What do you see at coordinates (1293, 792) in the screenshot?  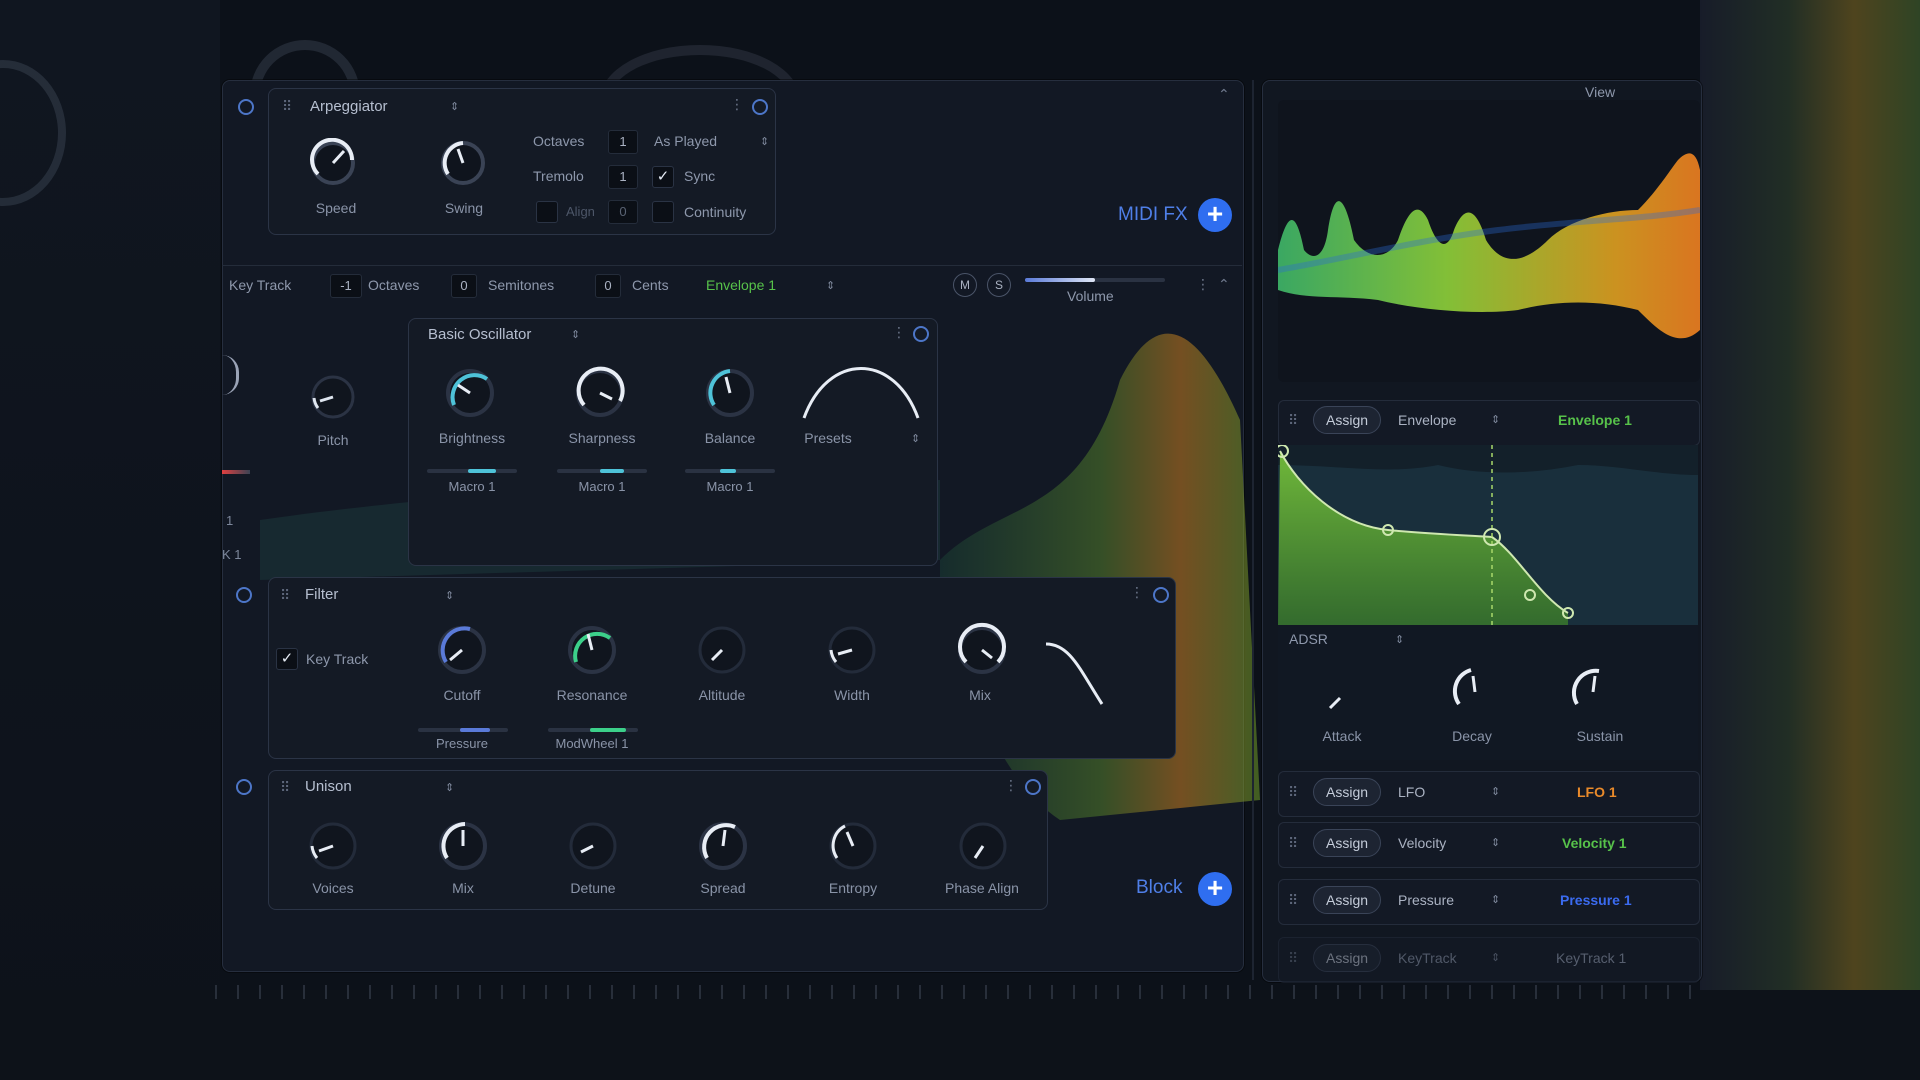 I see `lfo-grip-icon: ⠿` at bounding box center [1293, 792].